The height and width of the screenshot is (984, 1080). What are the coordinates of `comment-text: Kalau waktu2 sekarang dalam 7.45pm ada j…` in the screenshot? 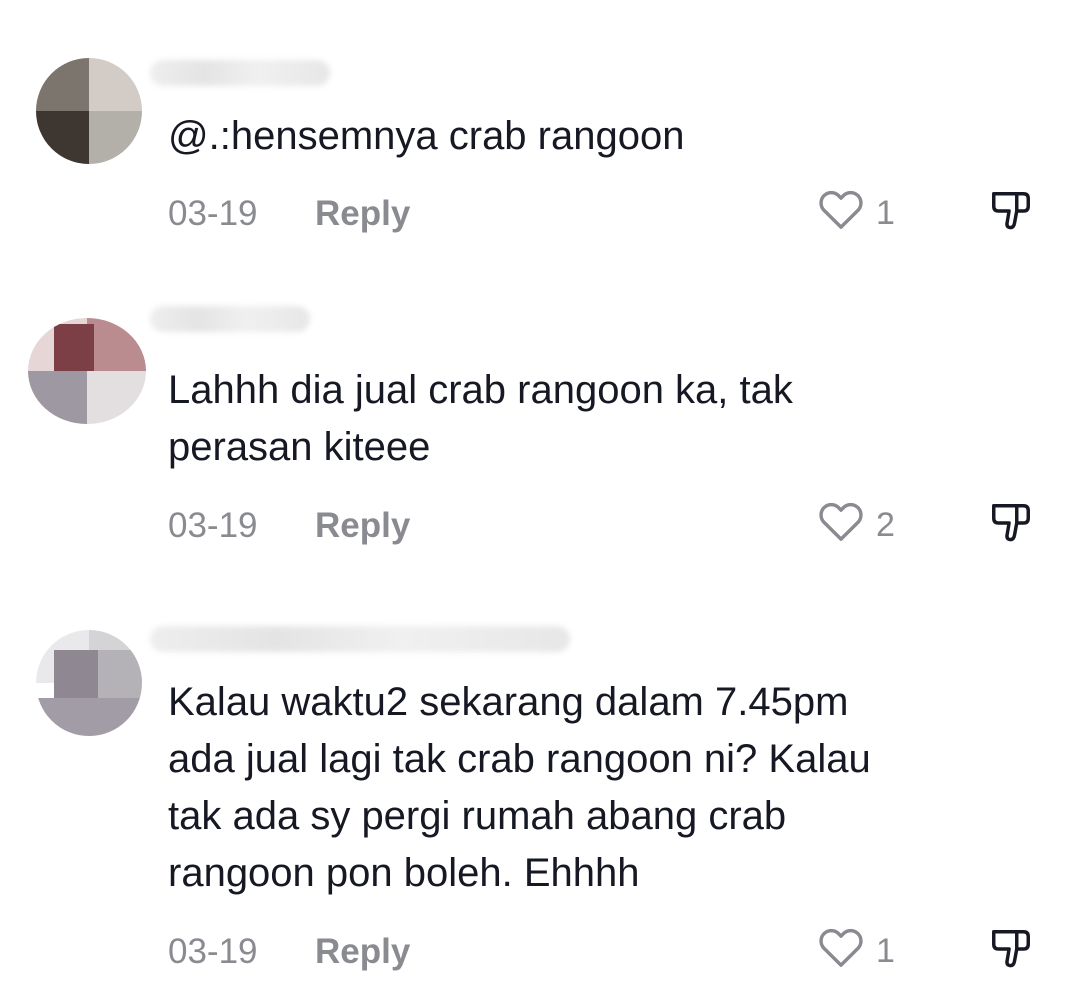 It's located at (519, 787).